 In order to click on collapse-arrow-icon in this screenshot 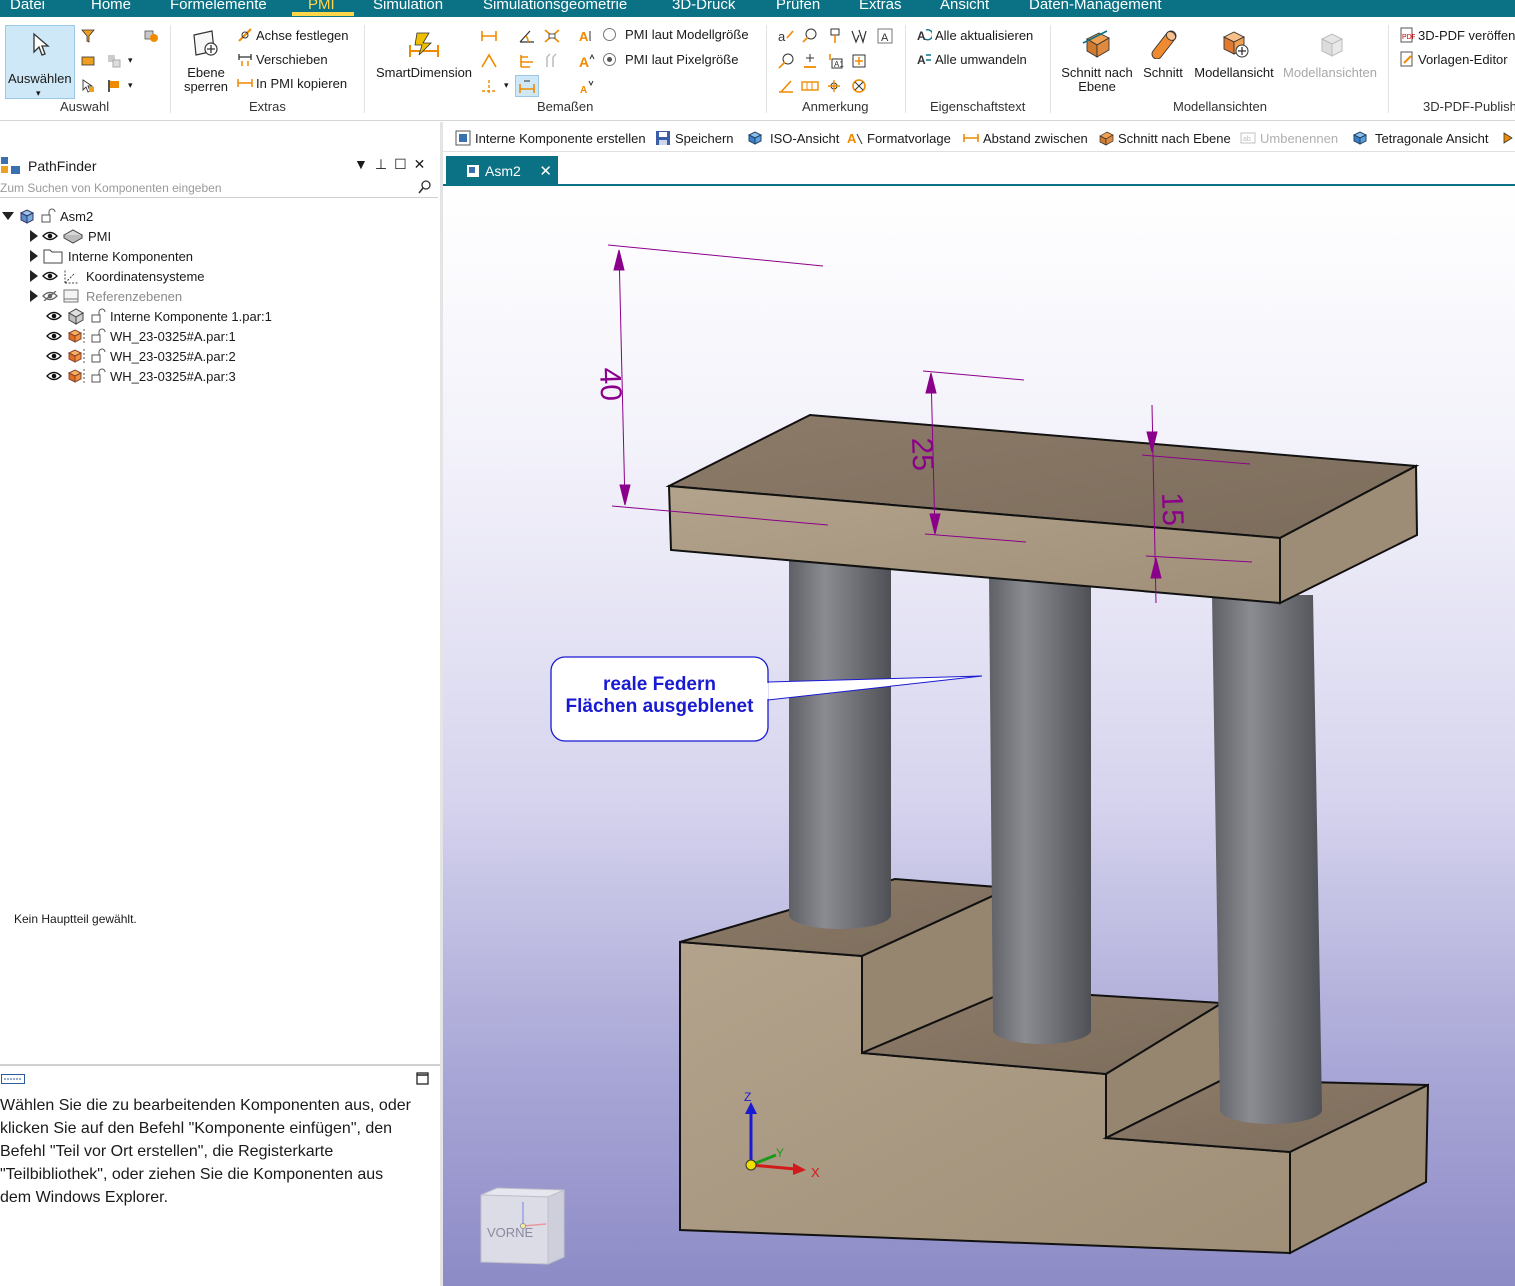, I will do `click(8, 216)`.